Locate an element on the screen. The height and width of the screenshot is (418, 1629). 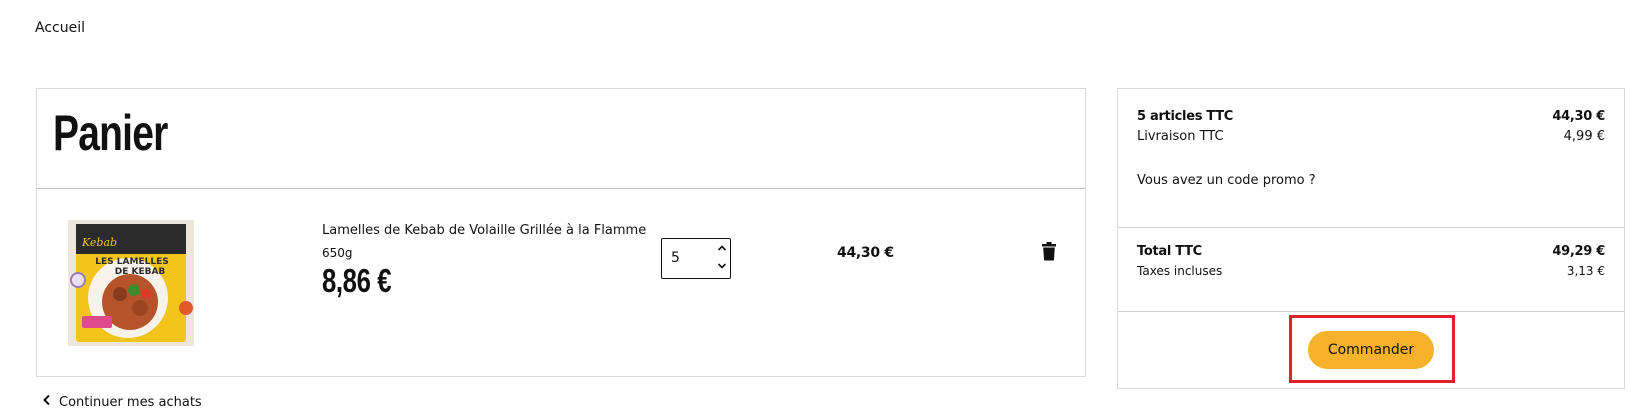
total-value: 49,29 € is located at coordinates (1578, 251).